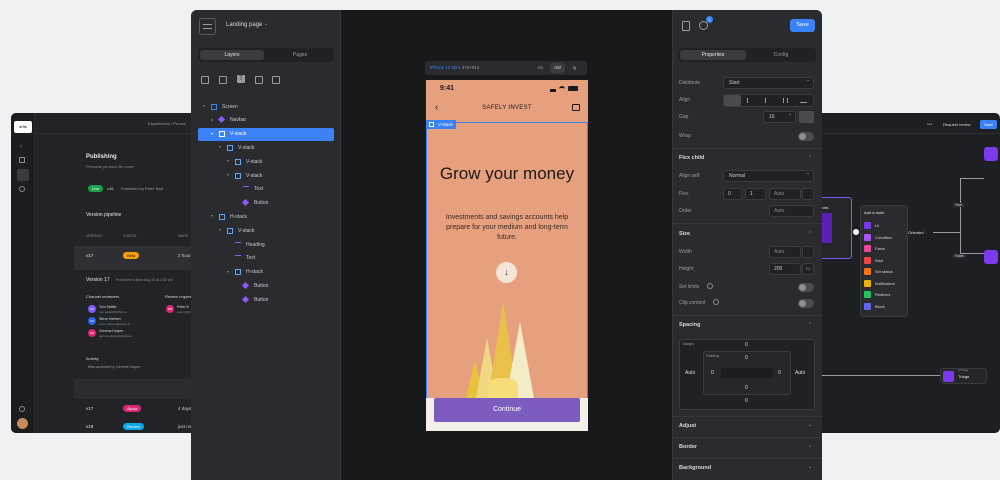 The height and width of the screenshot is (480, 1000). What do you see at coordinates (266, 106) in the screenshot?
I see `layer-row: ▾ Screen` at bounding box center [266, 106].